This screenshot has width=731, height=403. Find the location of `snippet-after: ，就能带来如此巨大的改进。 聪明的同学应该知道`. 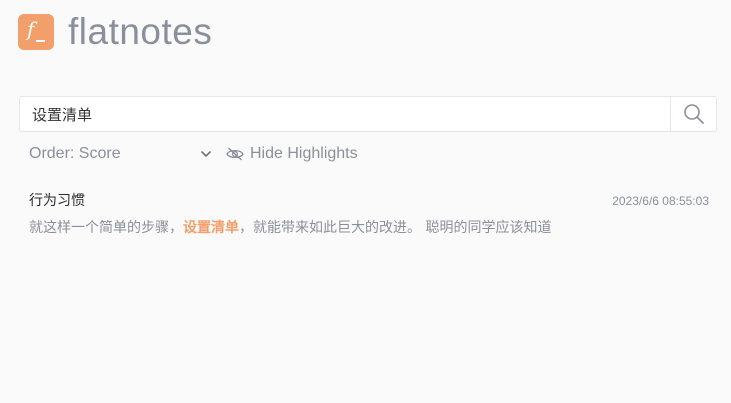

snippet-after: ，就能带来如此巨大的改进。 聪明的同学应该知道 is located at coordinates (395, 228).